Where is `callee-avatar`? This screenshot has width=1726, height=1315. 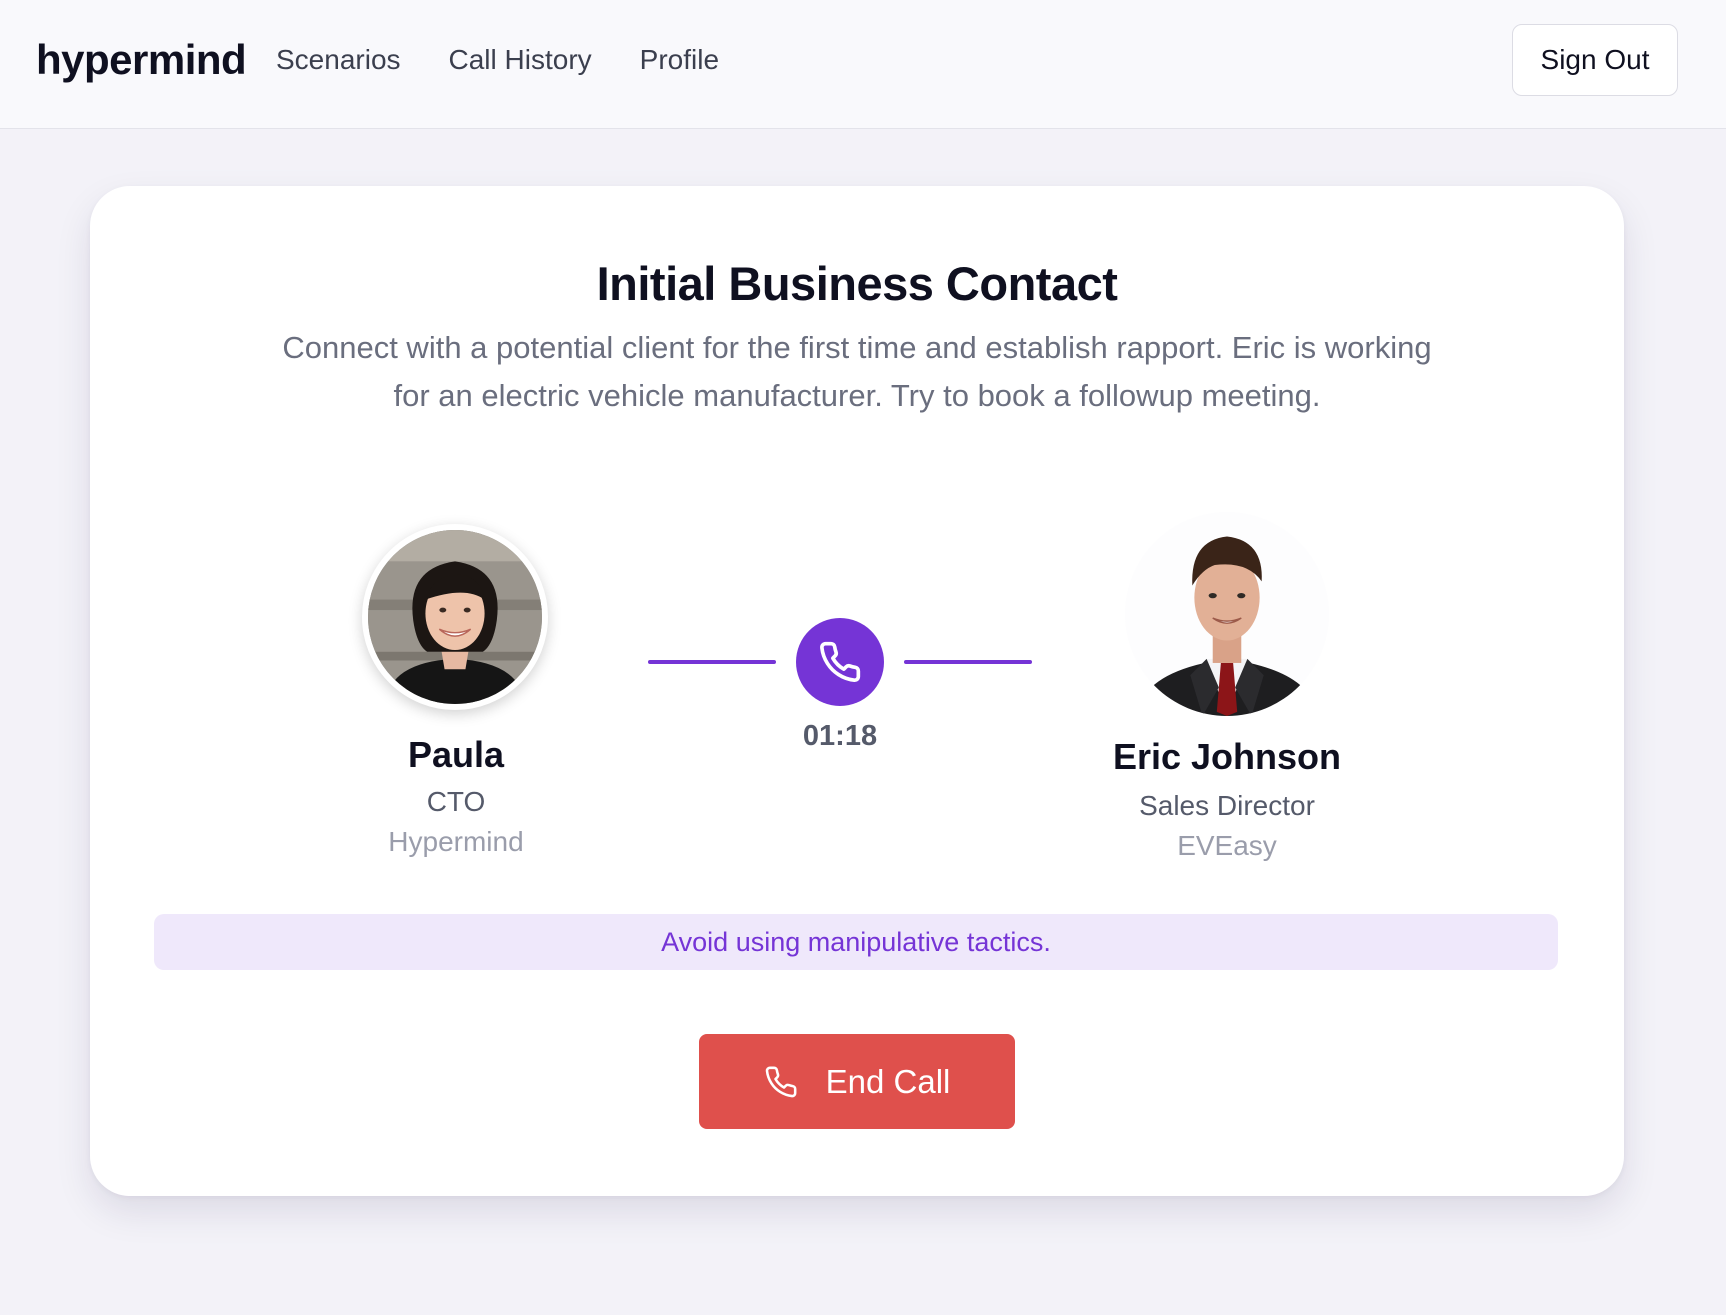 callee-avatar is located at coordinates (1227, 614).